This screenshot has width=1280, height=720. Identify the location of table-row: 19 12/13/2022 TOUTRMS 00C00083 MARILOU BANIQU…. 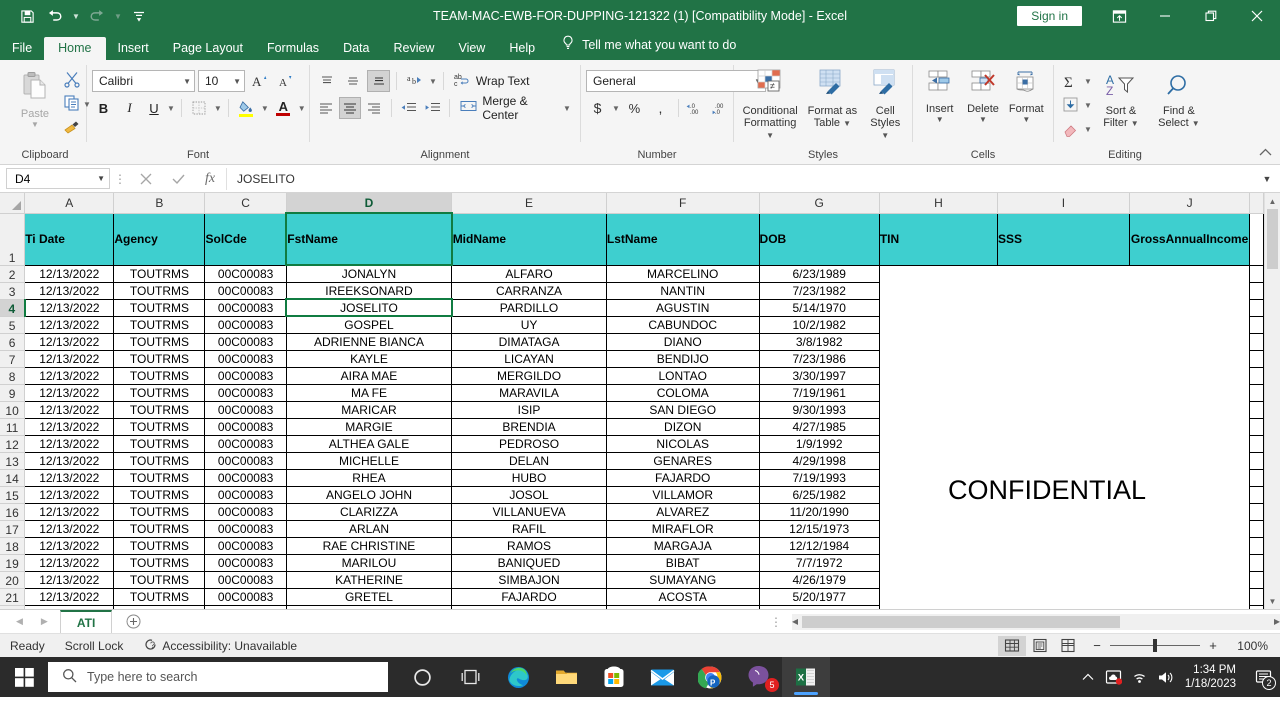
(632, 562).